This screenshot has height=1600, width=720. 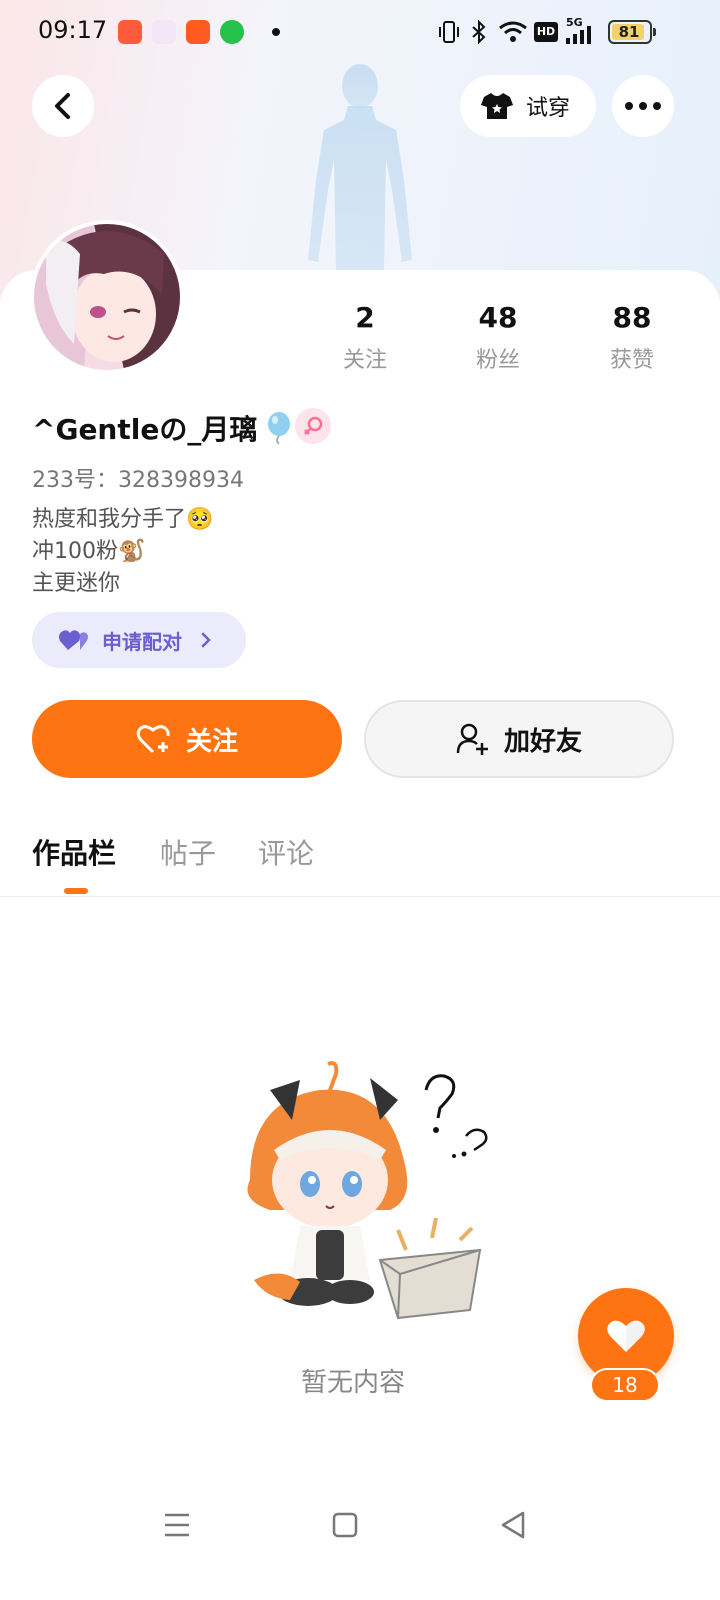 What do you see at coordinates (142, 641) in the screenshot?
I see `request-pair-label: 申请配对` at bounding box center [142, 641].